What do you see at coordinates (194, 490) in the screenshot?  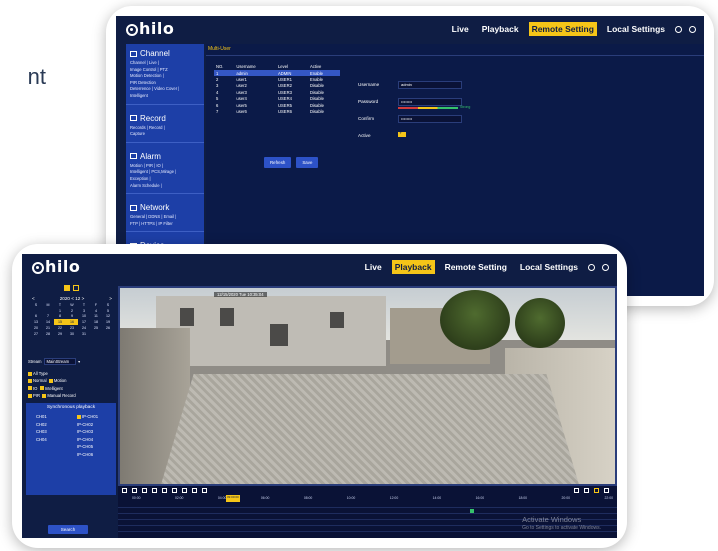 I see `zoom-icon` at bounding box center [194, 490].